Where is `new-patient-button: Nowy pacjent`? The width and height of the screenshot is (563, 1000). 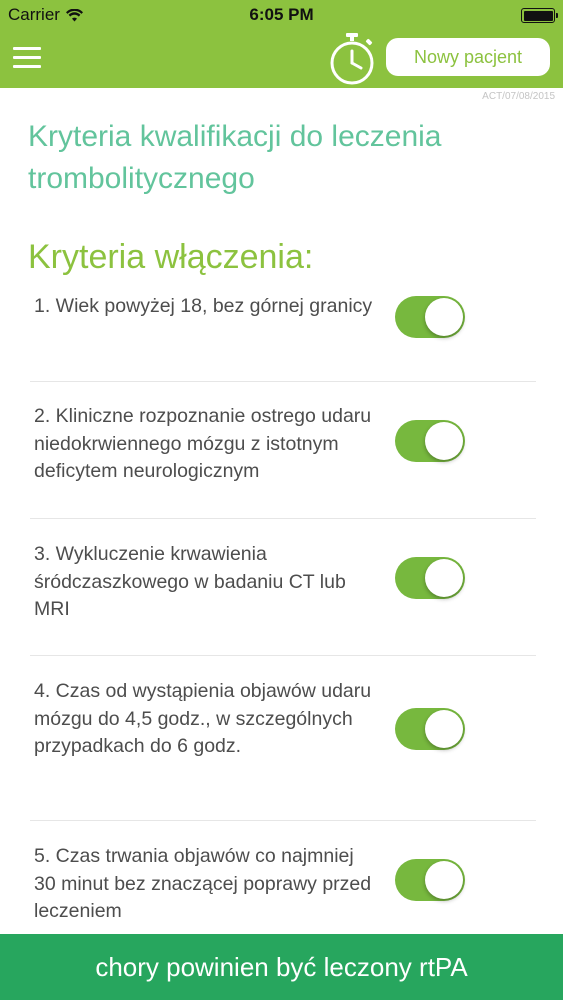 new-patient-button: Nowy pacjent is located at coordinates (468, 57).